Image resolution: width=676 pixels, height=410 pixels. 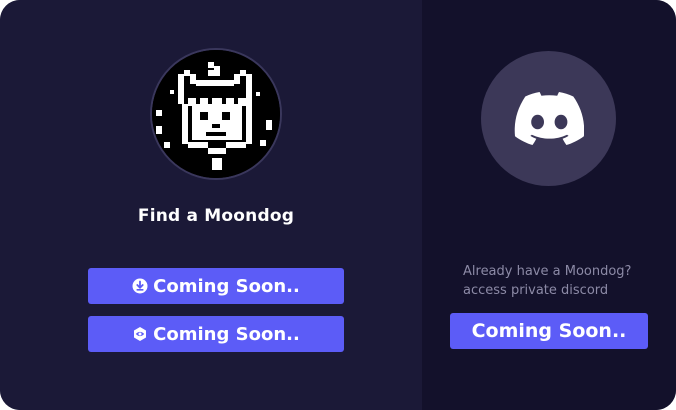 I want to click on note-line-2: access private discord, so click(x=536, y=290).